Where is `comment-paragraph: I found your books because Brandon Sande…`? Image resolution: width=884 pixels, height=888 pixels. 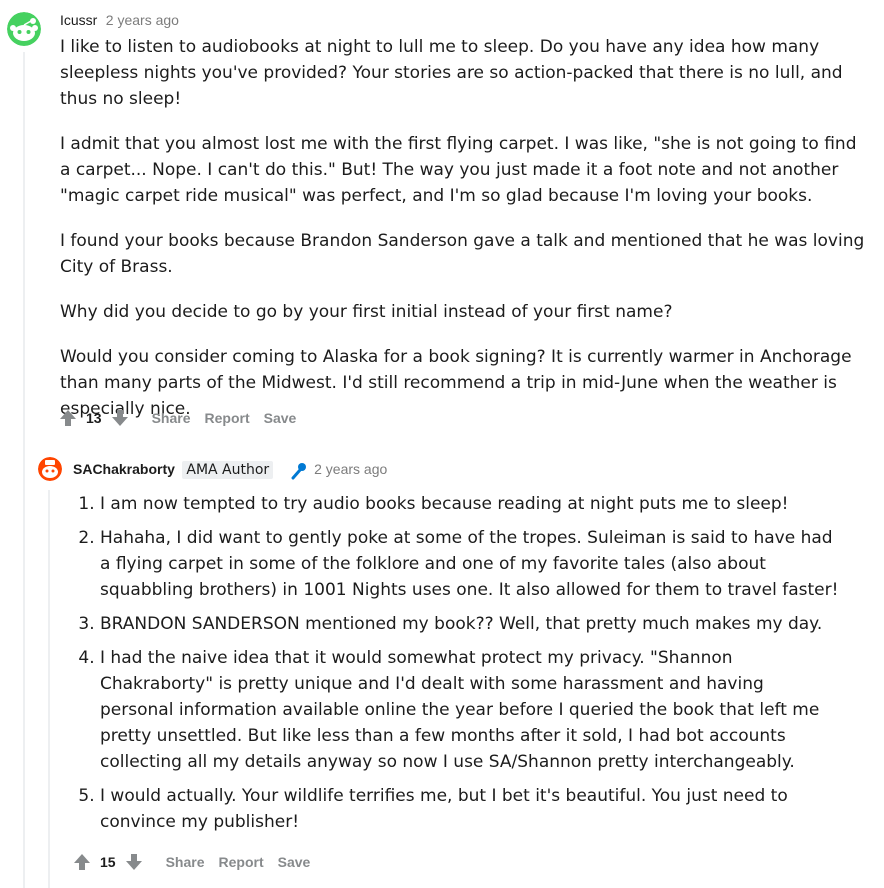 comment-paragraph: I found your books because Brandon Sande… is located at coordinates (462, 254).